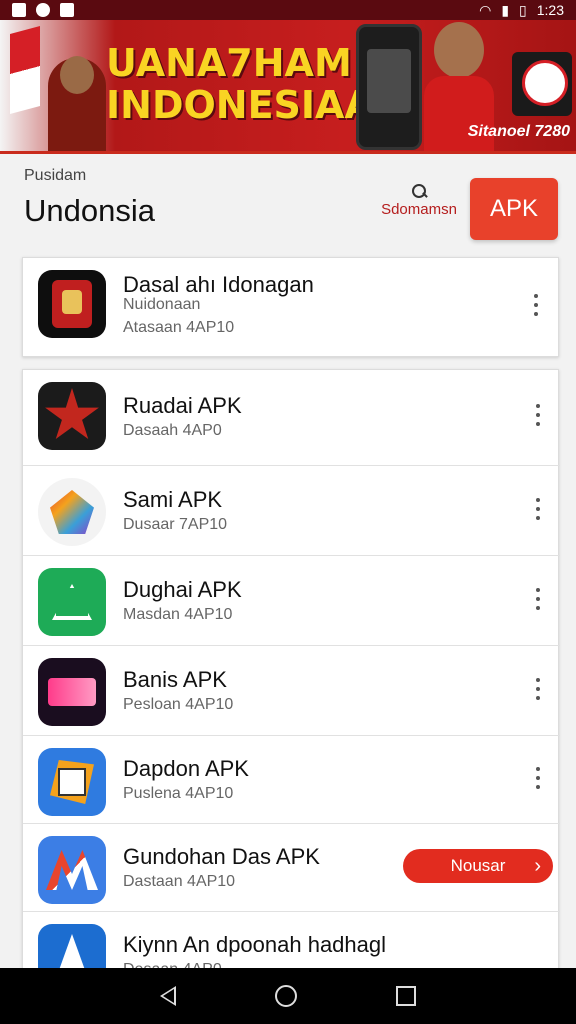  Describe the element at coordinates (514, 209) in the screenshot. I see `apk-button: APK` at that location.